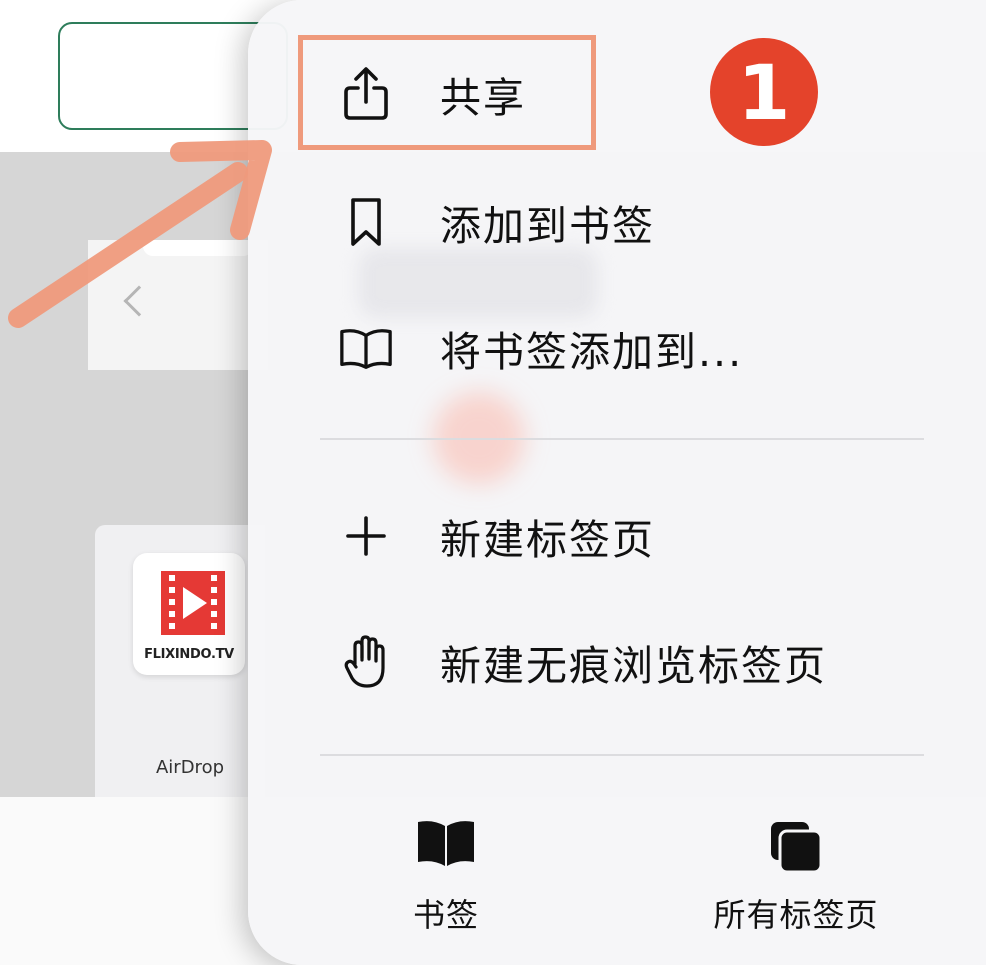 Image resolution: width=986 pixels, height=965 pixels. What do you see at coordinates (366, 222) in the screenshot?
I see `bookmark-icon` at bounding box center [366, 222].